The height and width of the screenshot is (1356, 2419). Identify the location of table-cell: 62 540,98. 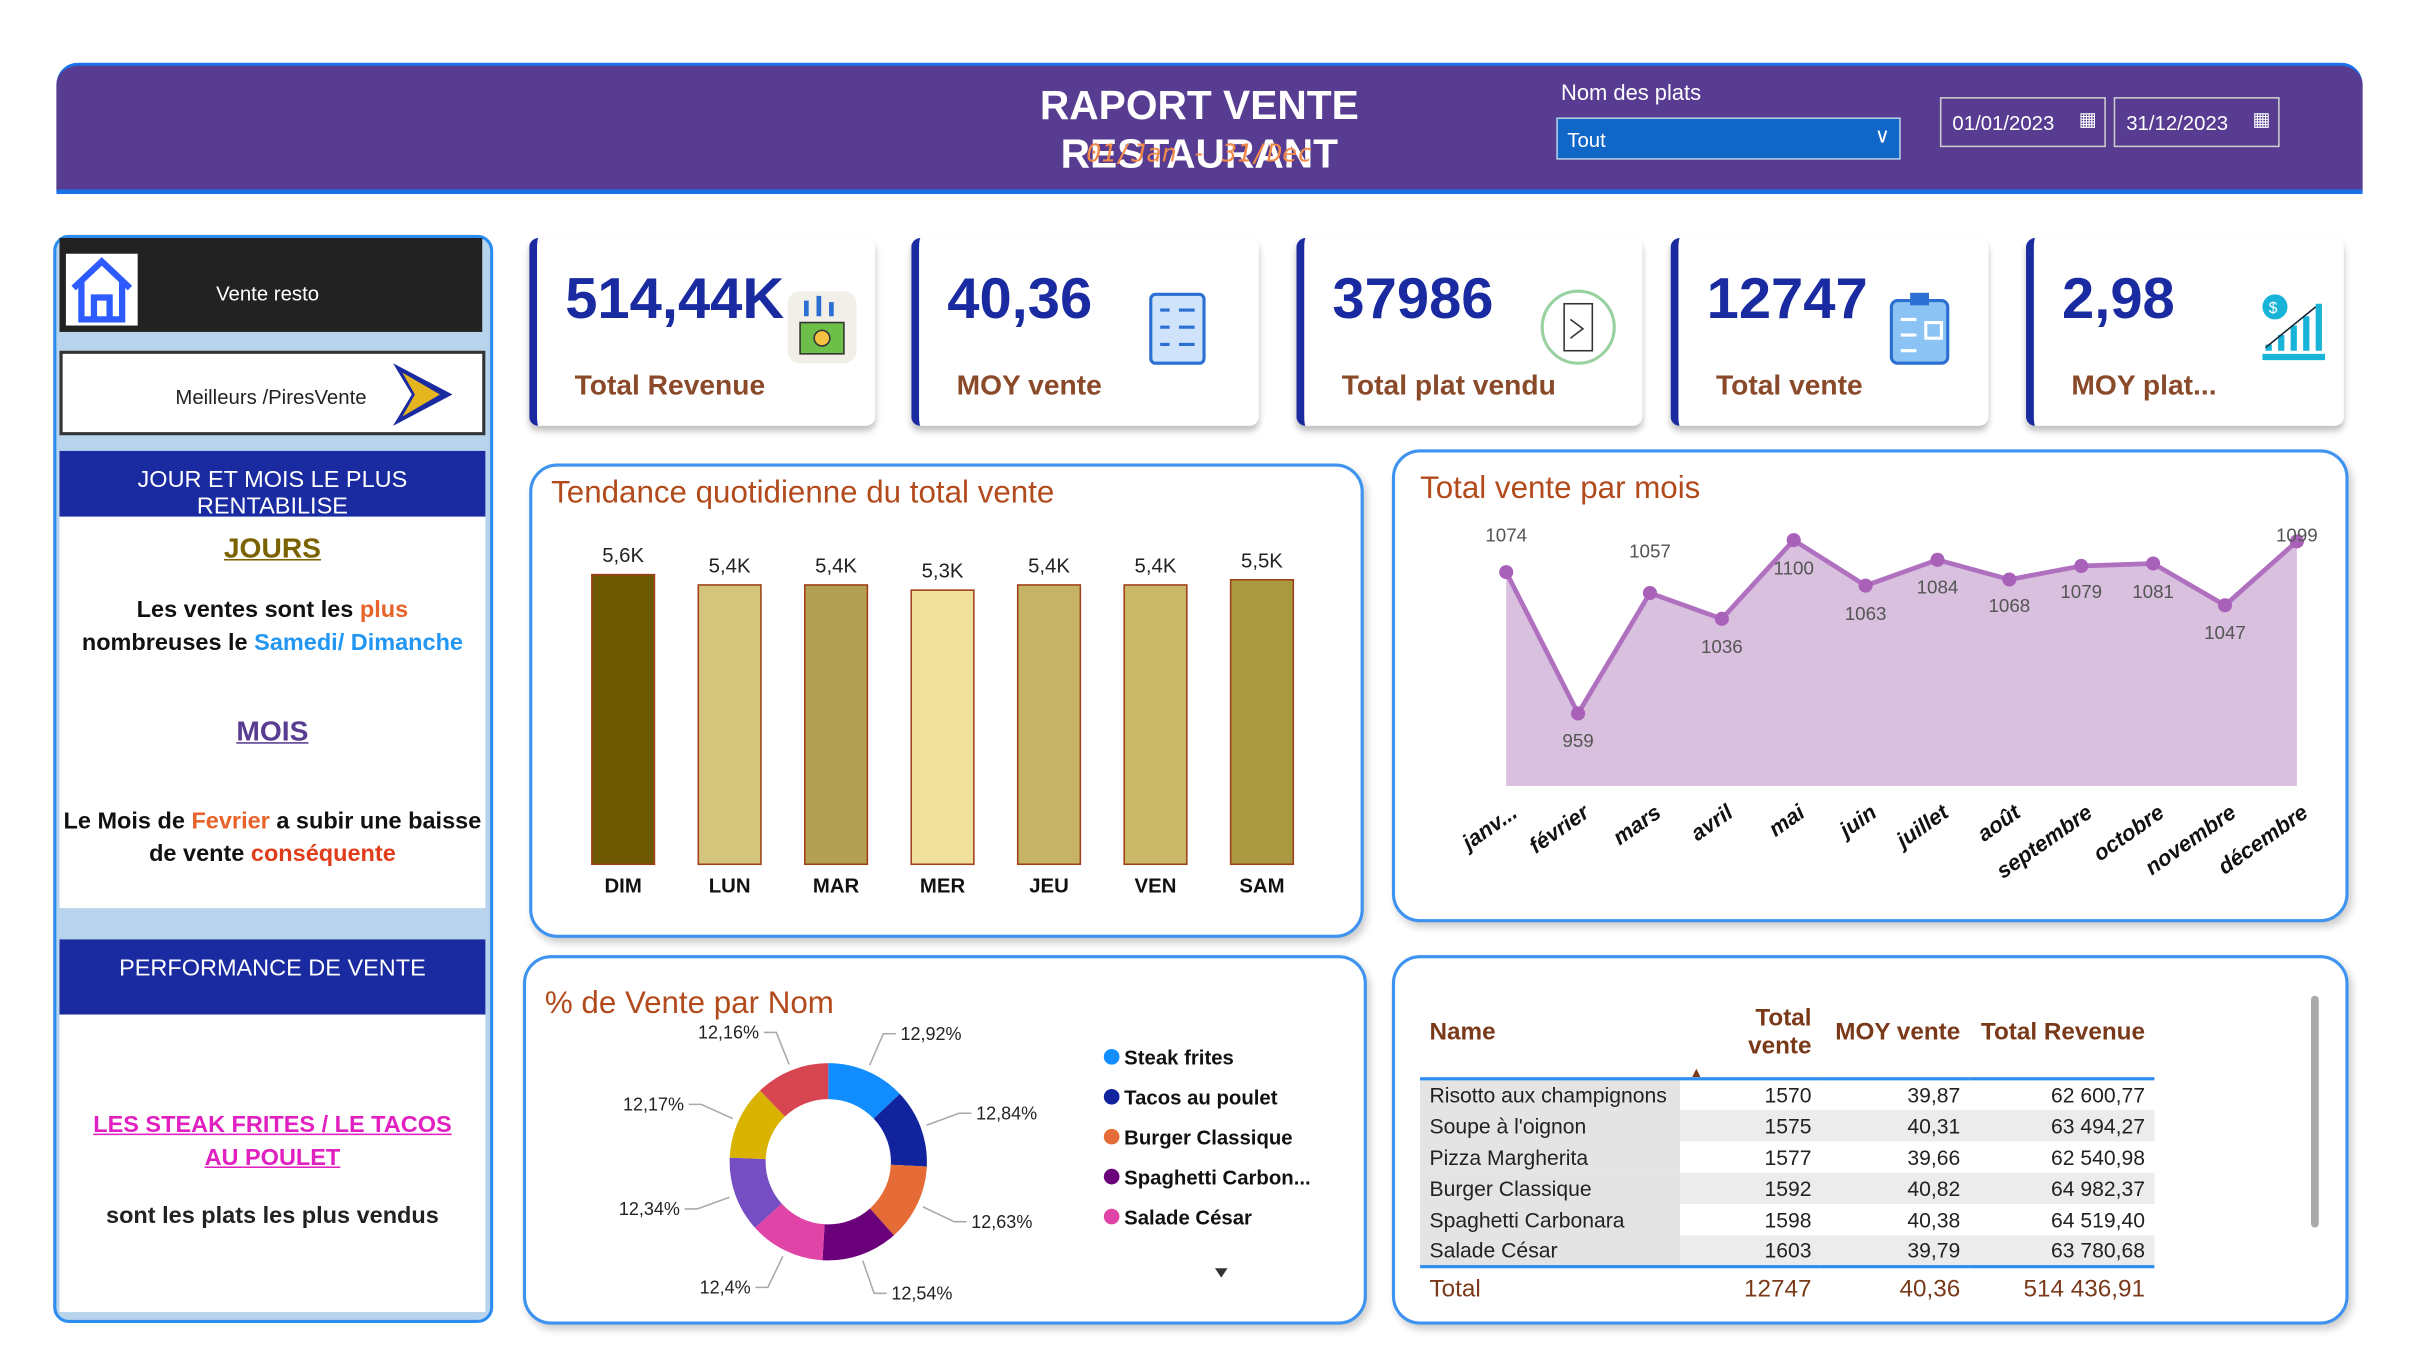
(2062, 1157).